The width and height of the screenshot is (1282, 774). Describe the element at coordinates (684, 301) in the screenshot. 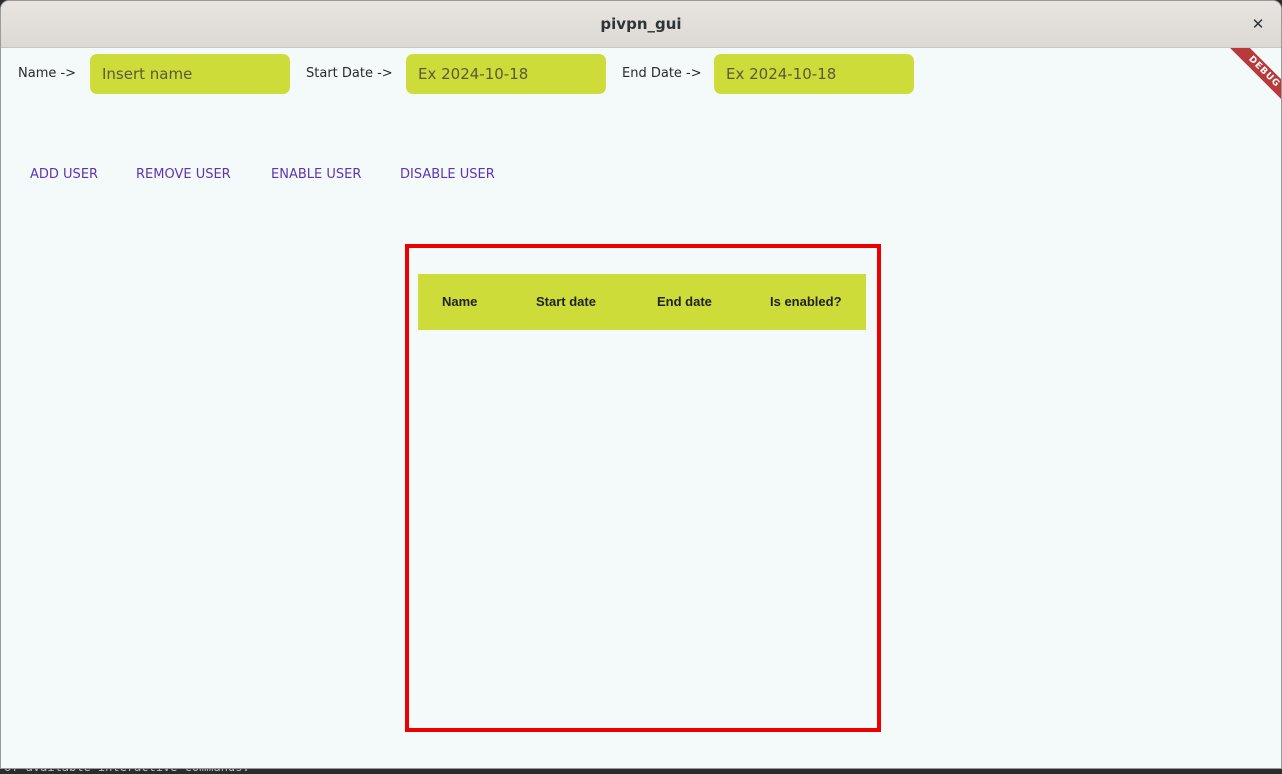

I see `column-header-end-date: End date` at that location.